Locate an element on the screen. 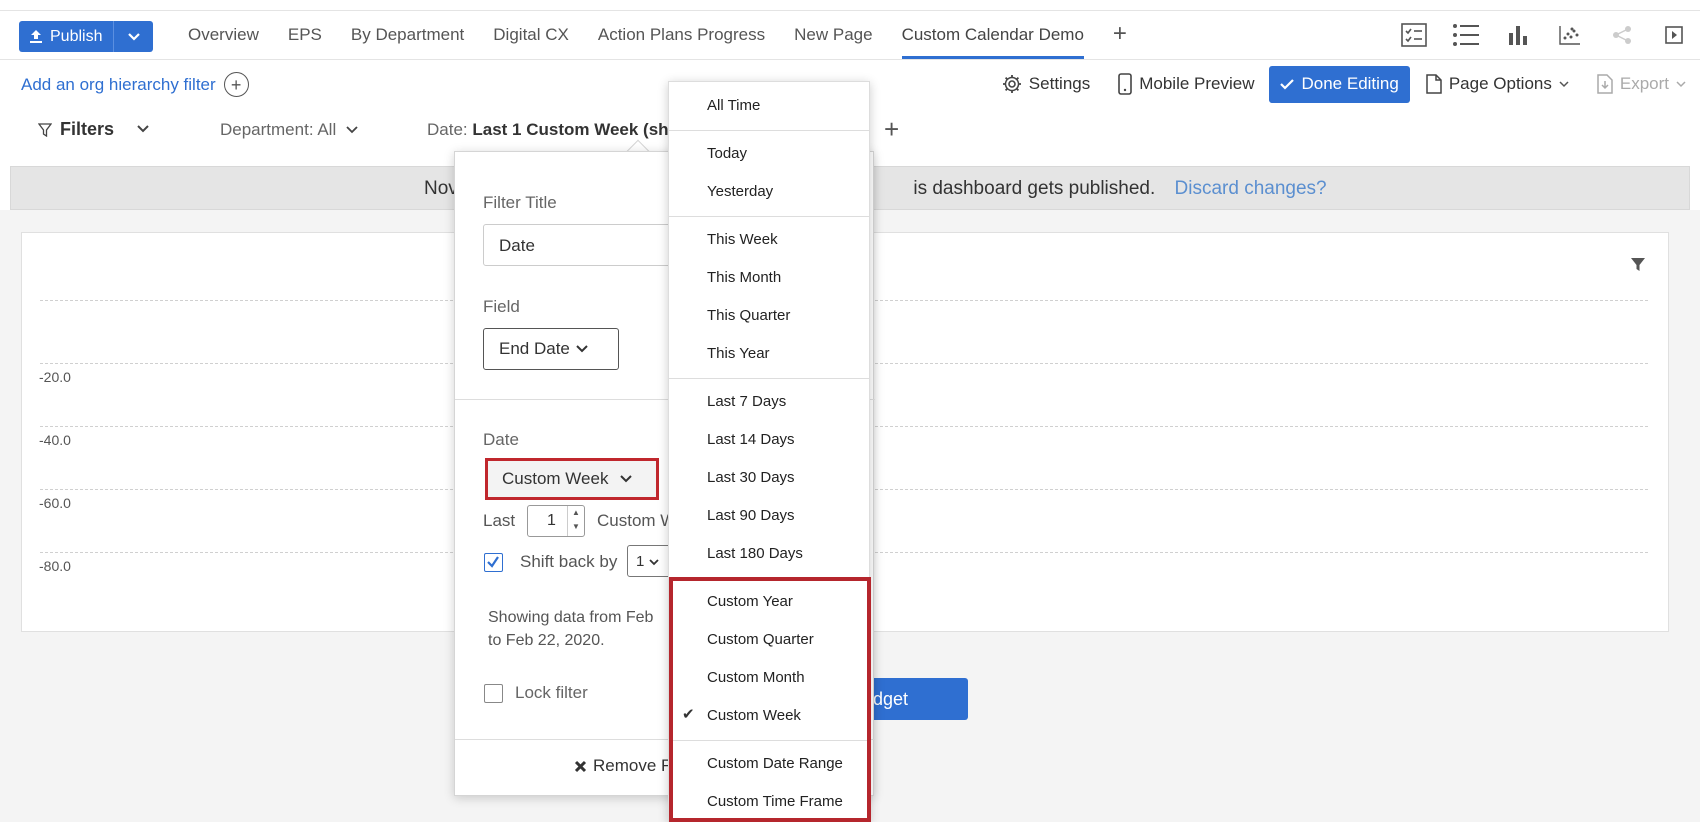 The image size is (1700, 822). option-custom-year: Custom Year is located at coordinates (750, 601).